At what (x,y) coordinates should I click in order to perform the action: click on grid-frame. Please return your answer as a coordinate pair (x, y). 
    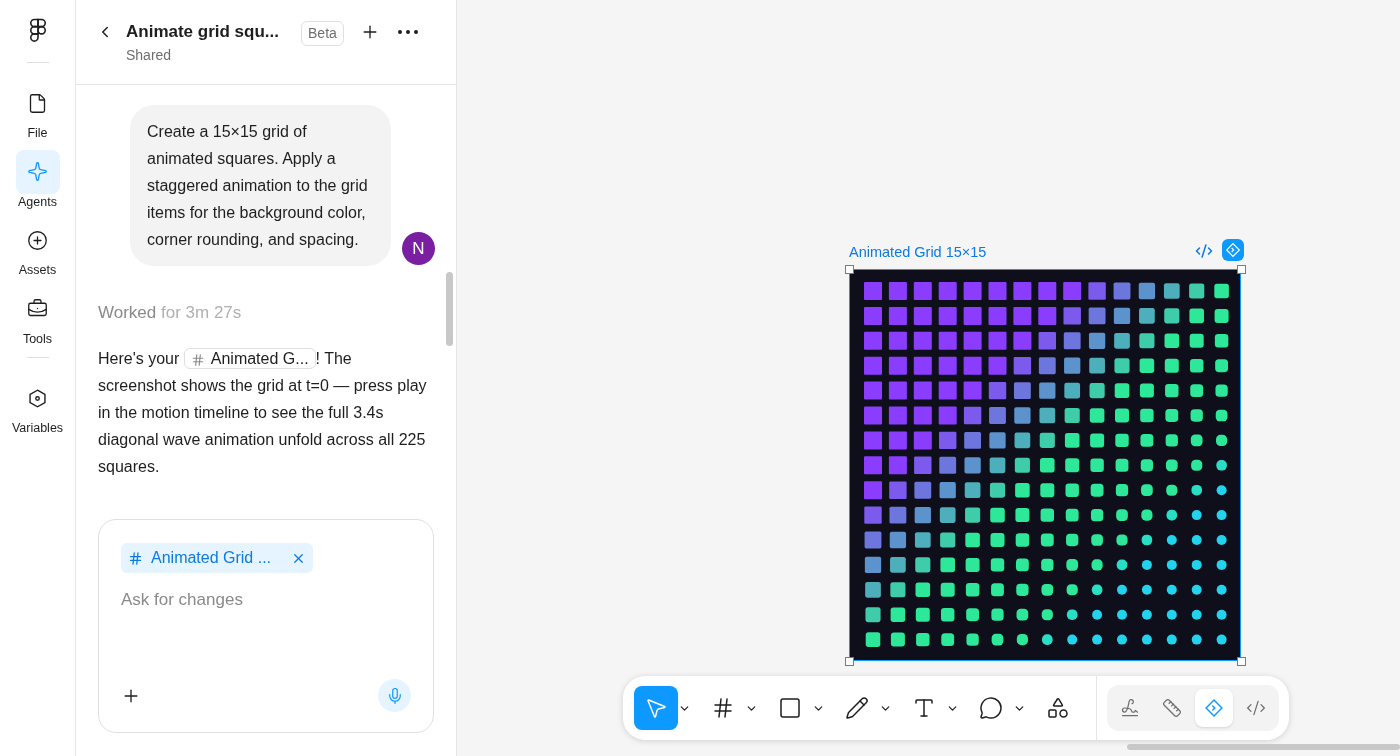
    Looking at the image, I should click on (1045, 465).